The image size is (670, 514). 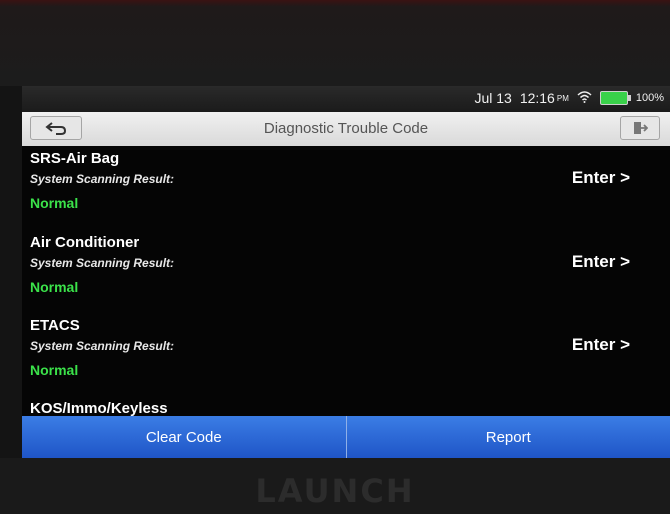 What do you see at coordinates (649, 98) in the screenshot?
I see `battery-percent: 100%` at bounding box center [649, 98].